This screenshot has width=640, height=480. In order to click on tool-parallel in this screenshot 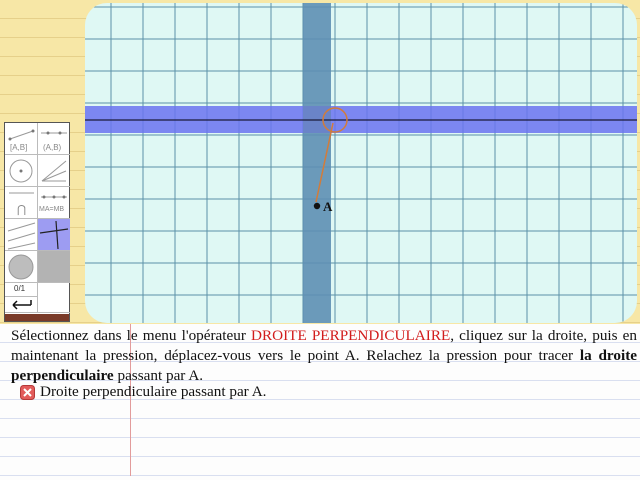, I will do `click(21, 235)`.